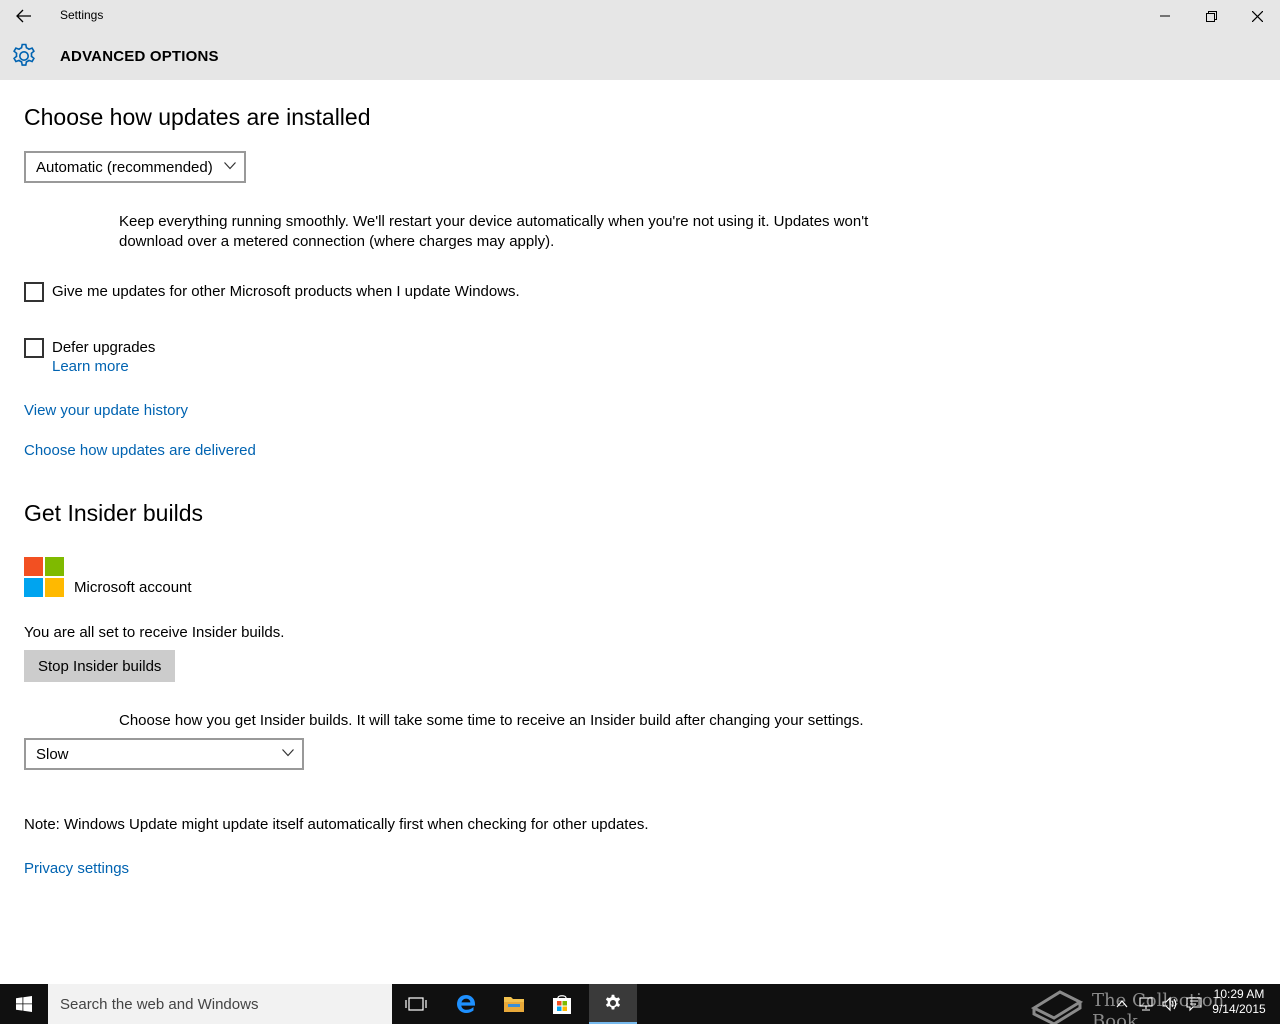 This screenshot has width=1280, height=1024. What do you see at coordinates (24, 54) in the screenshot?
I see `gear-icon` at bounding box center [24, 54].